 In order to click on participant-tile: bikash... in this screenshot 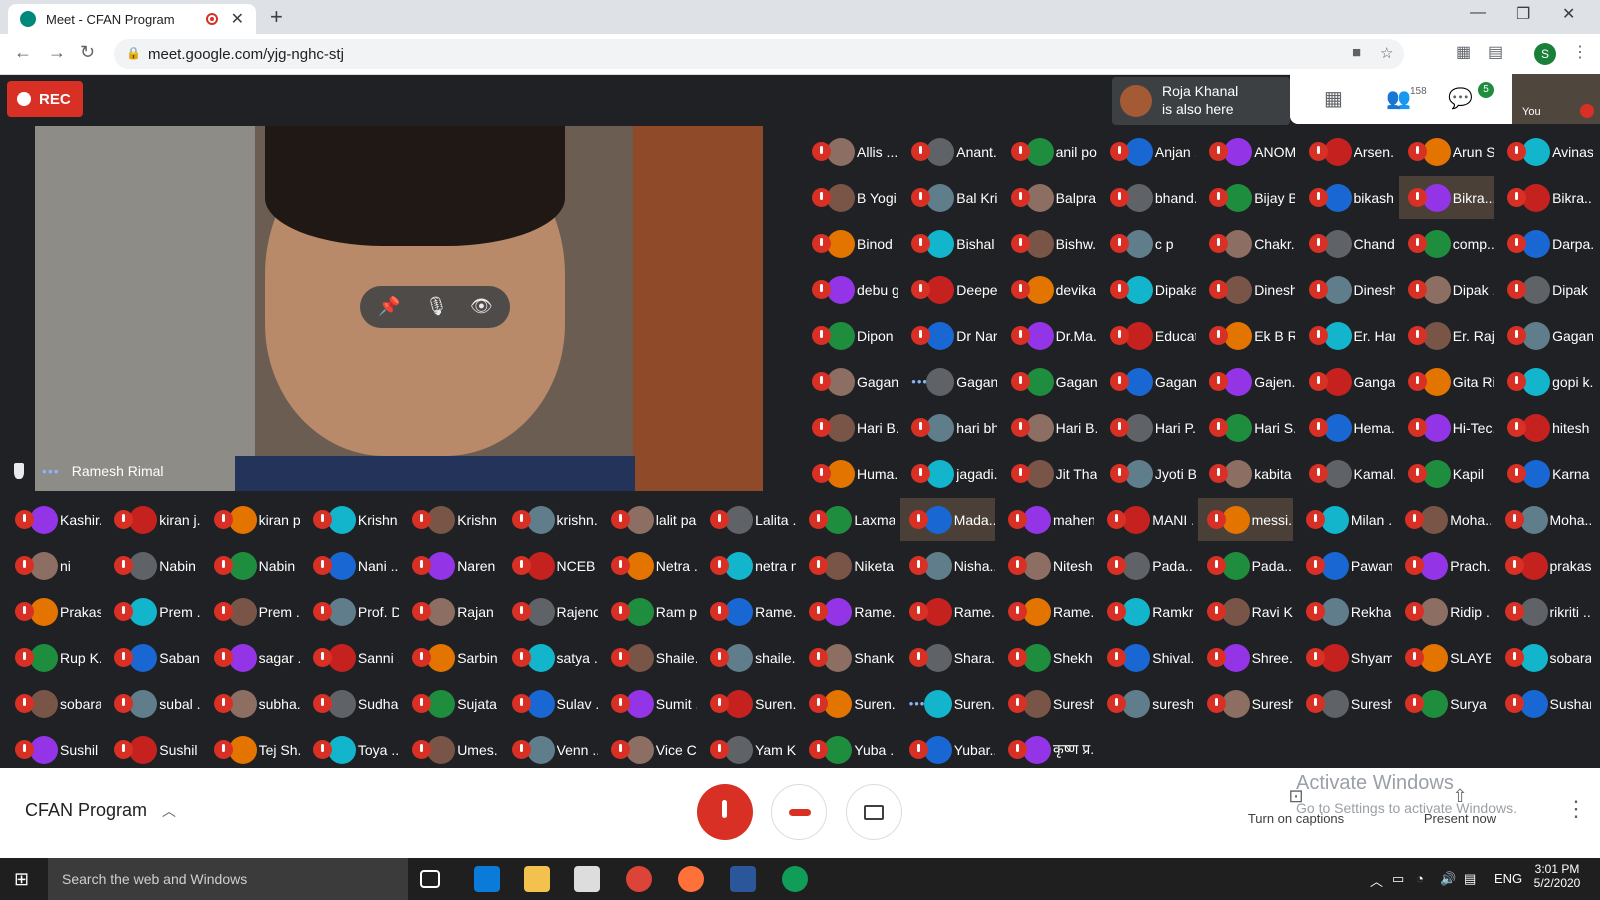, I will do `click(1347, 197)`.